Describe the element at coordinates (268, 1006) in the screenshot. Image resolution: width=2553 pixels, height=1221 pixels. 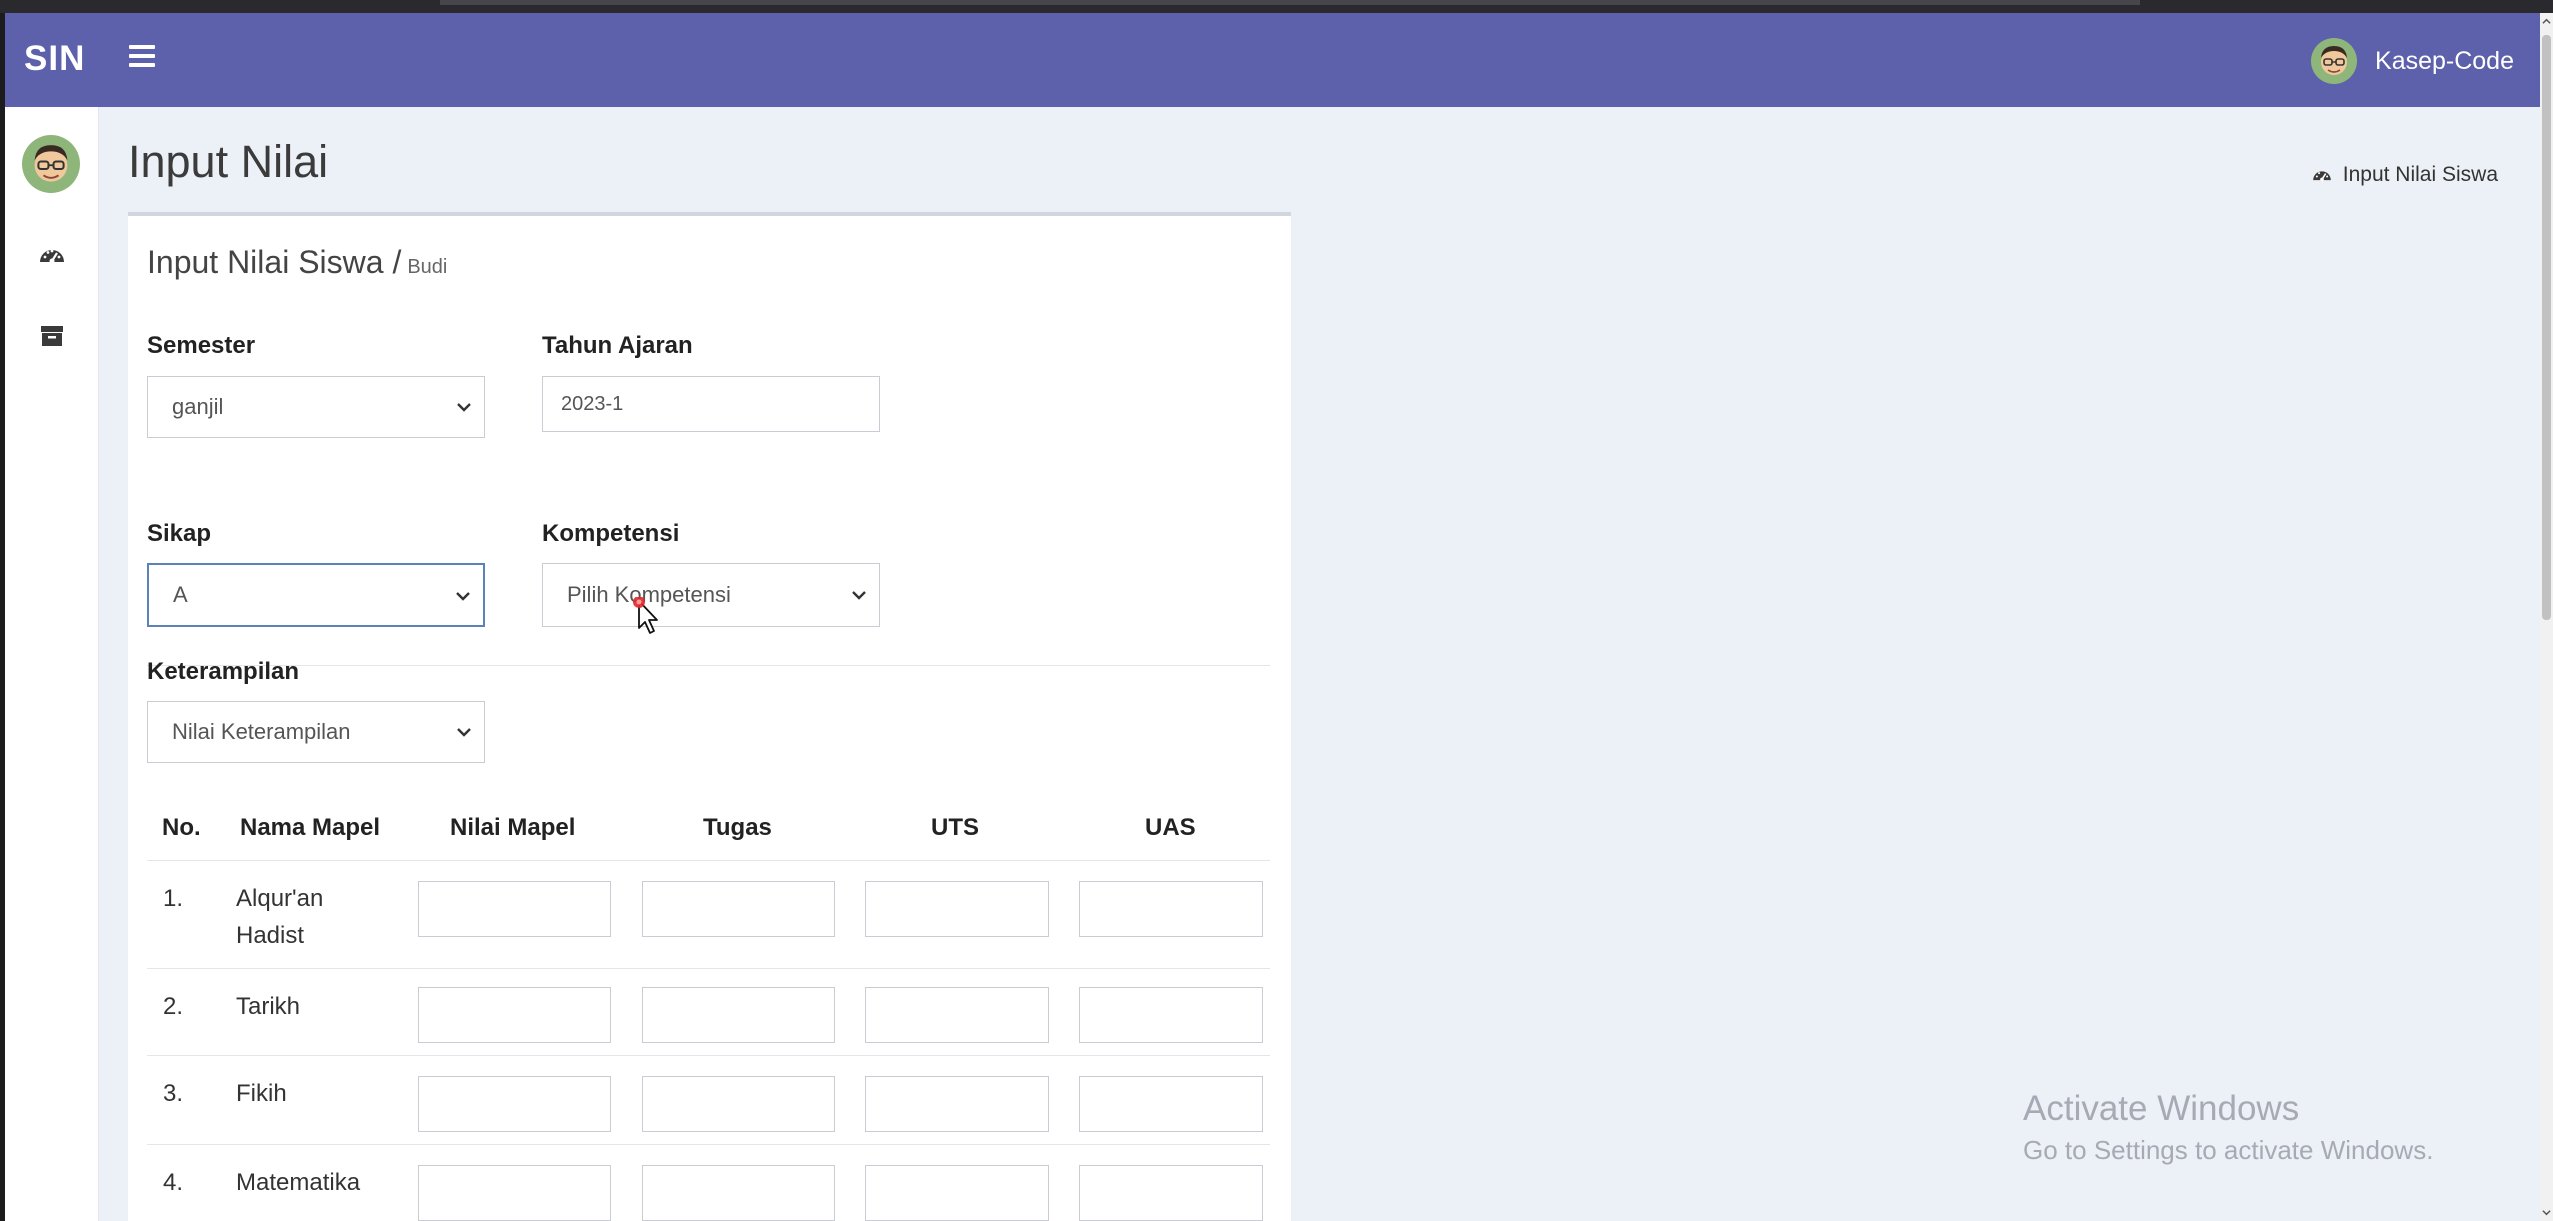
I see `row-2-mapel: Tarikh` at that location.